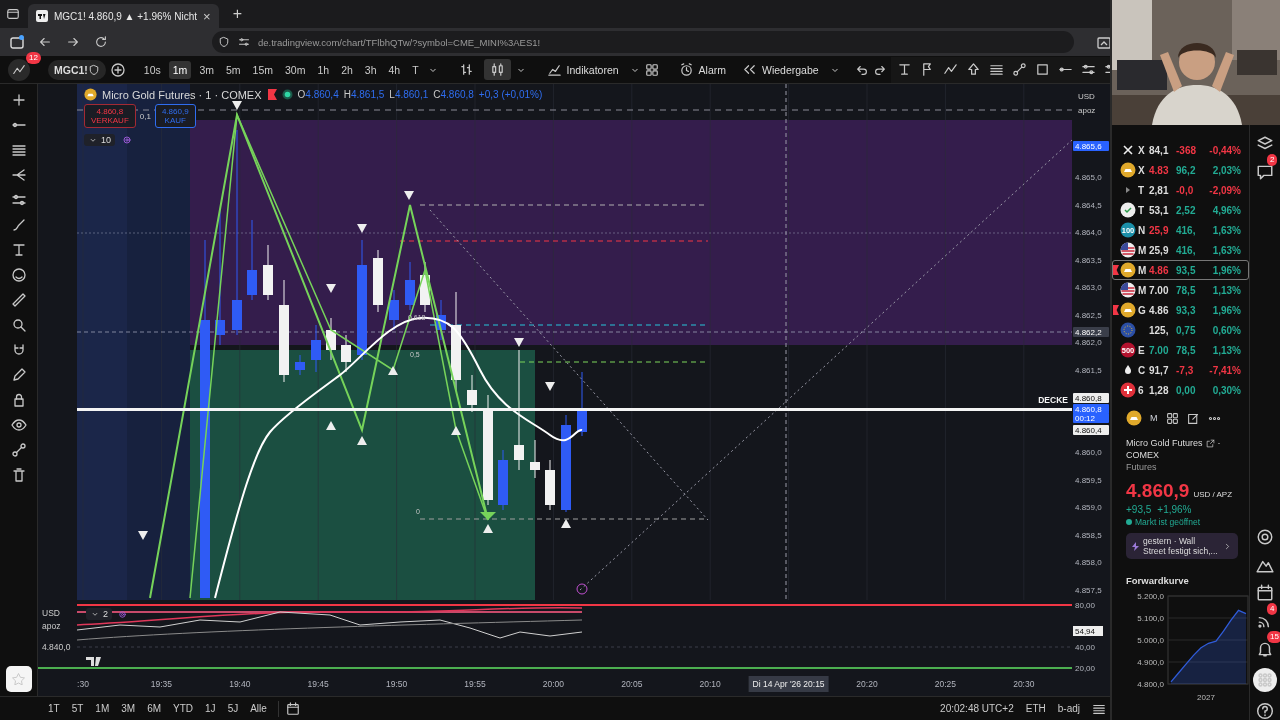 This screenshot has width=1280, height=720. I want to click on interval-button: T, so click(415, 69).